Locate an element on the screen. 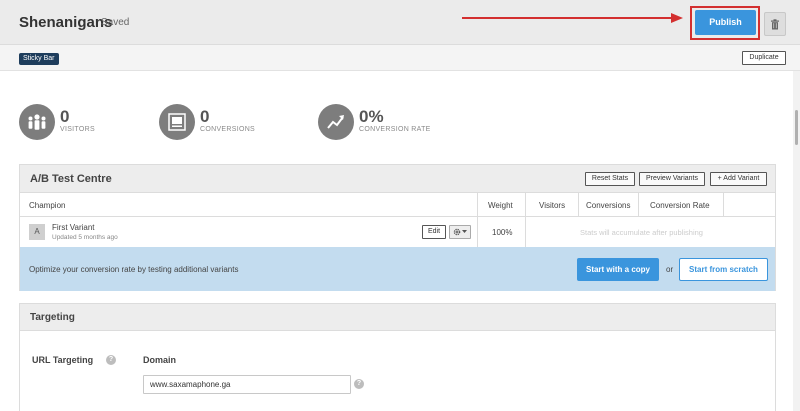 This screenshot has width=800, height=411. publish-button: Publish is located at coordinates (725, 22).